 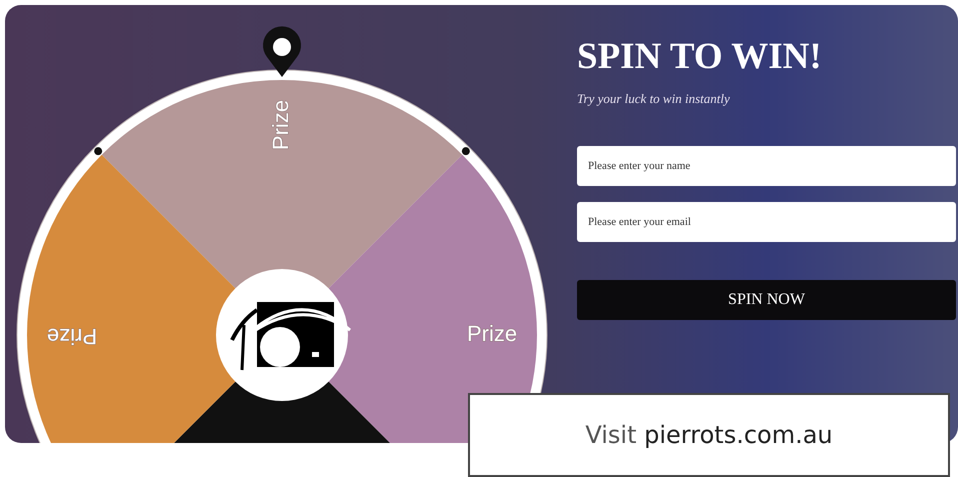 I want to click on form-title: SPIN TO WIN!, so click(x=700, y=57).